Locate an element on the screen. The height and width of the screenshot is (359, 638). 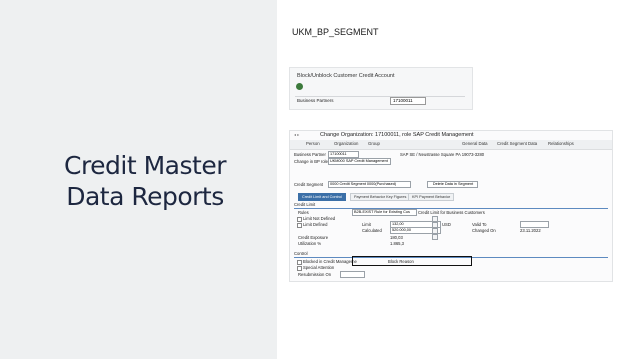
resubmission-label: Resubmission On is located at coordinates (315, 274).